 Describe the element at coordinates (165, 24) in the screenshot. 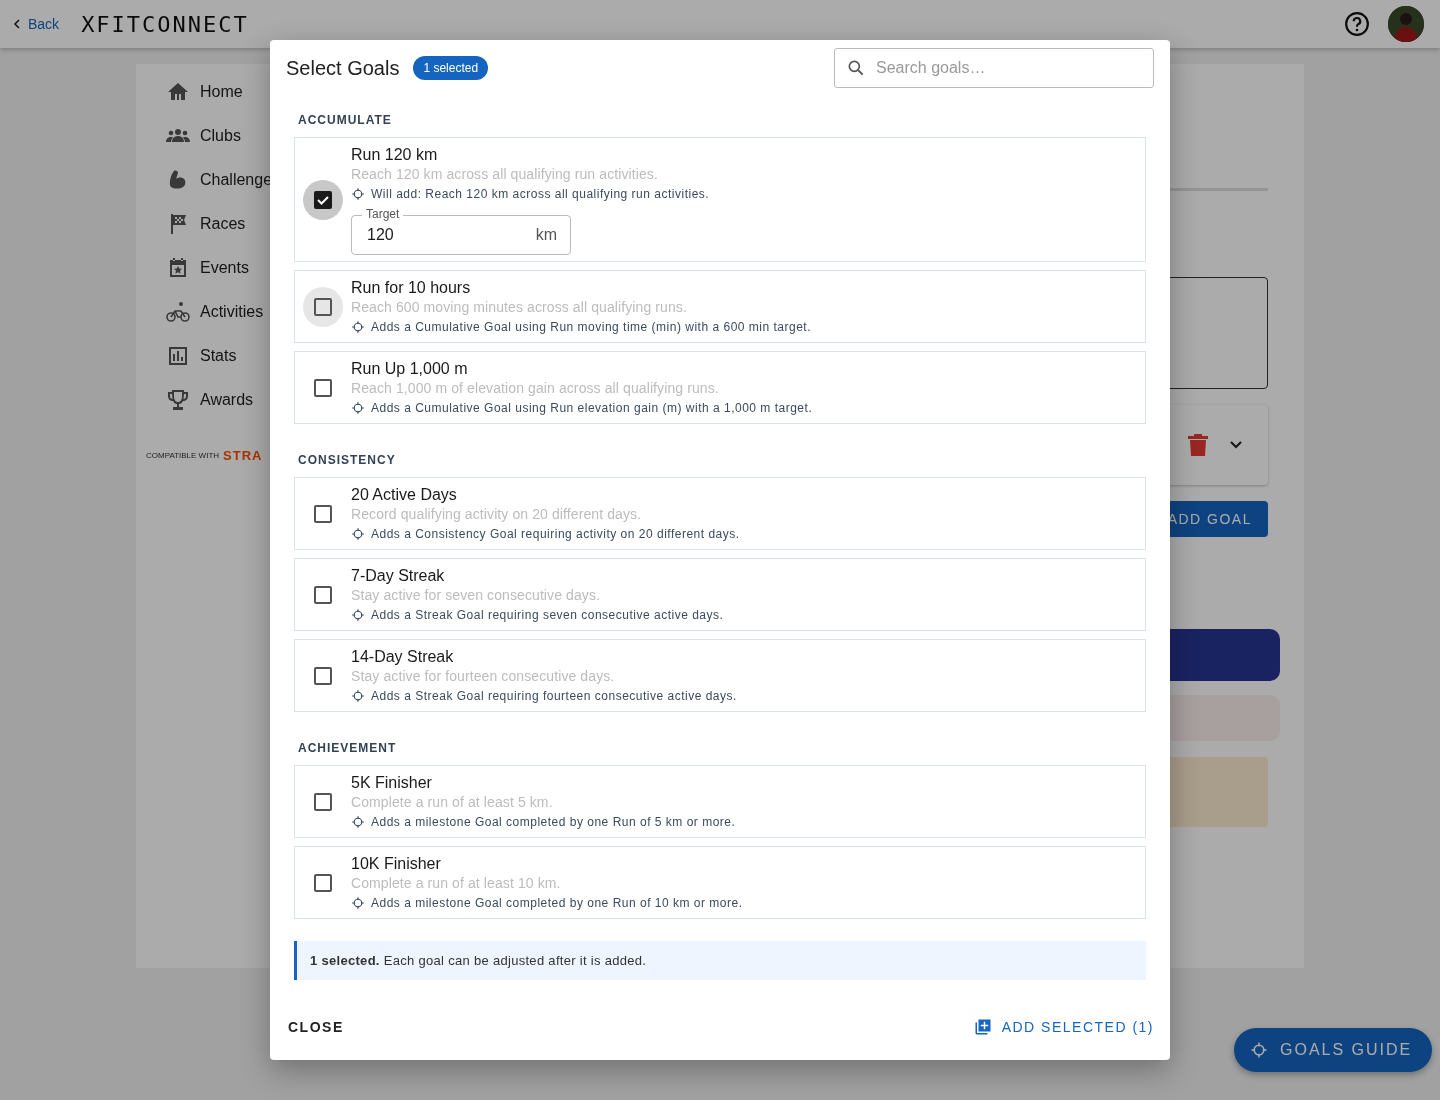

I see `logo: XFITCONNECT` at that location.